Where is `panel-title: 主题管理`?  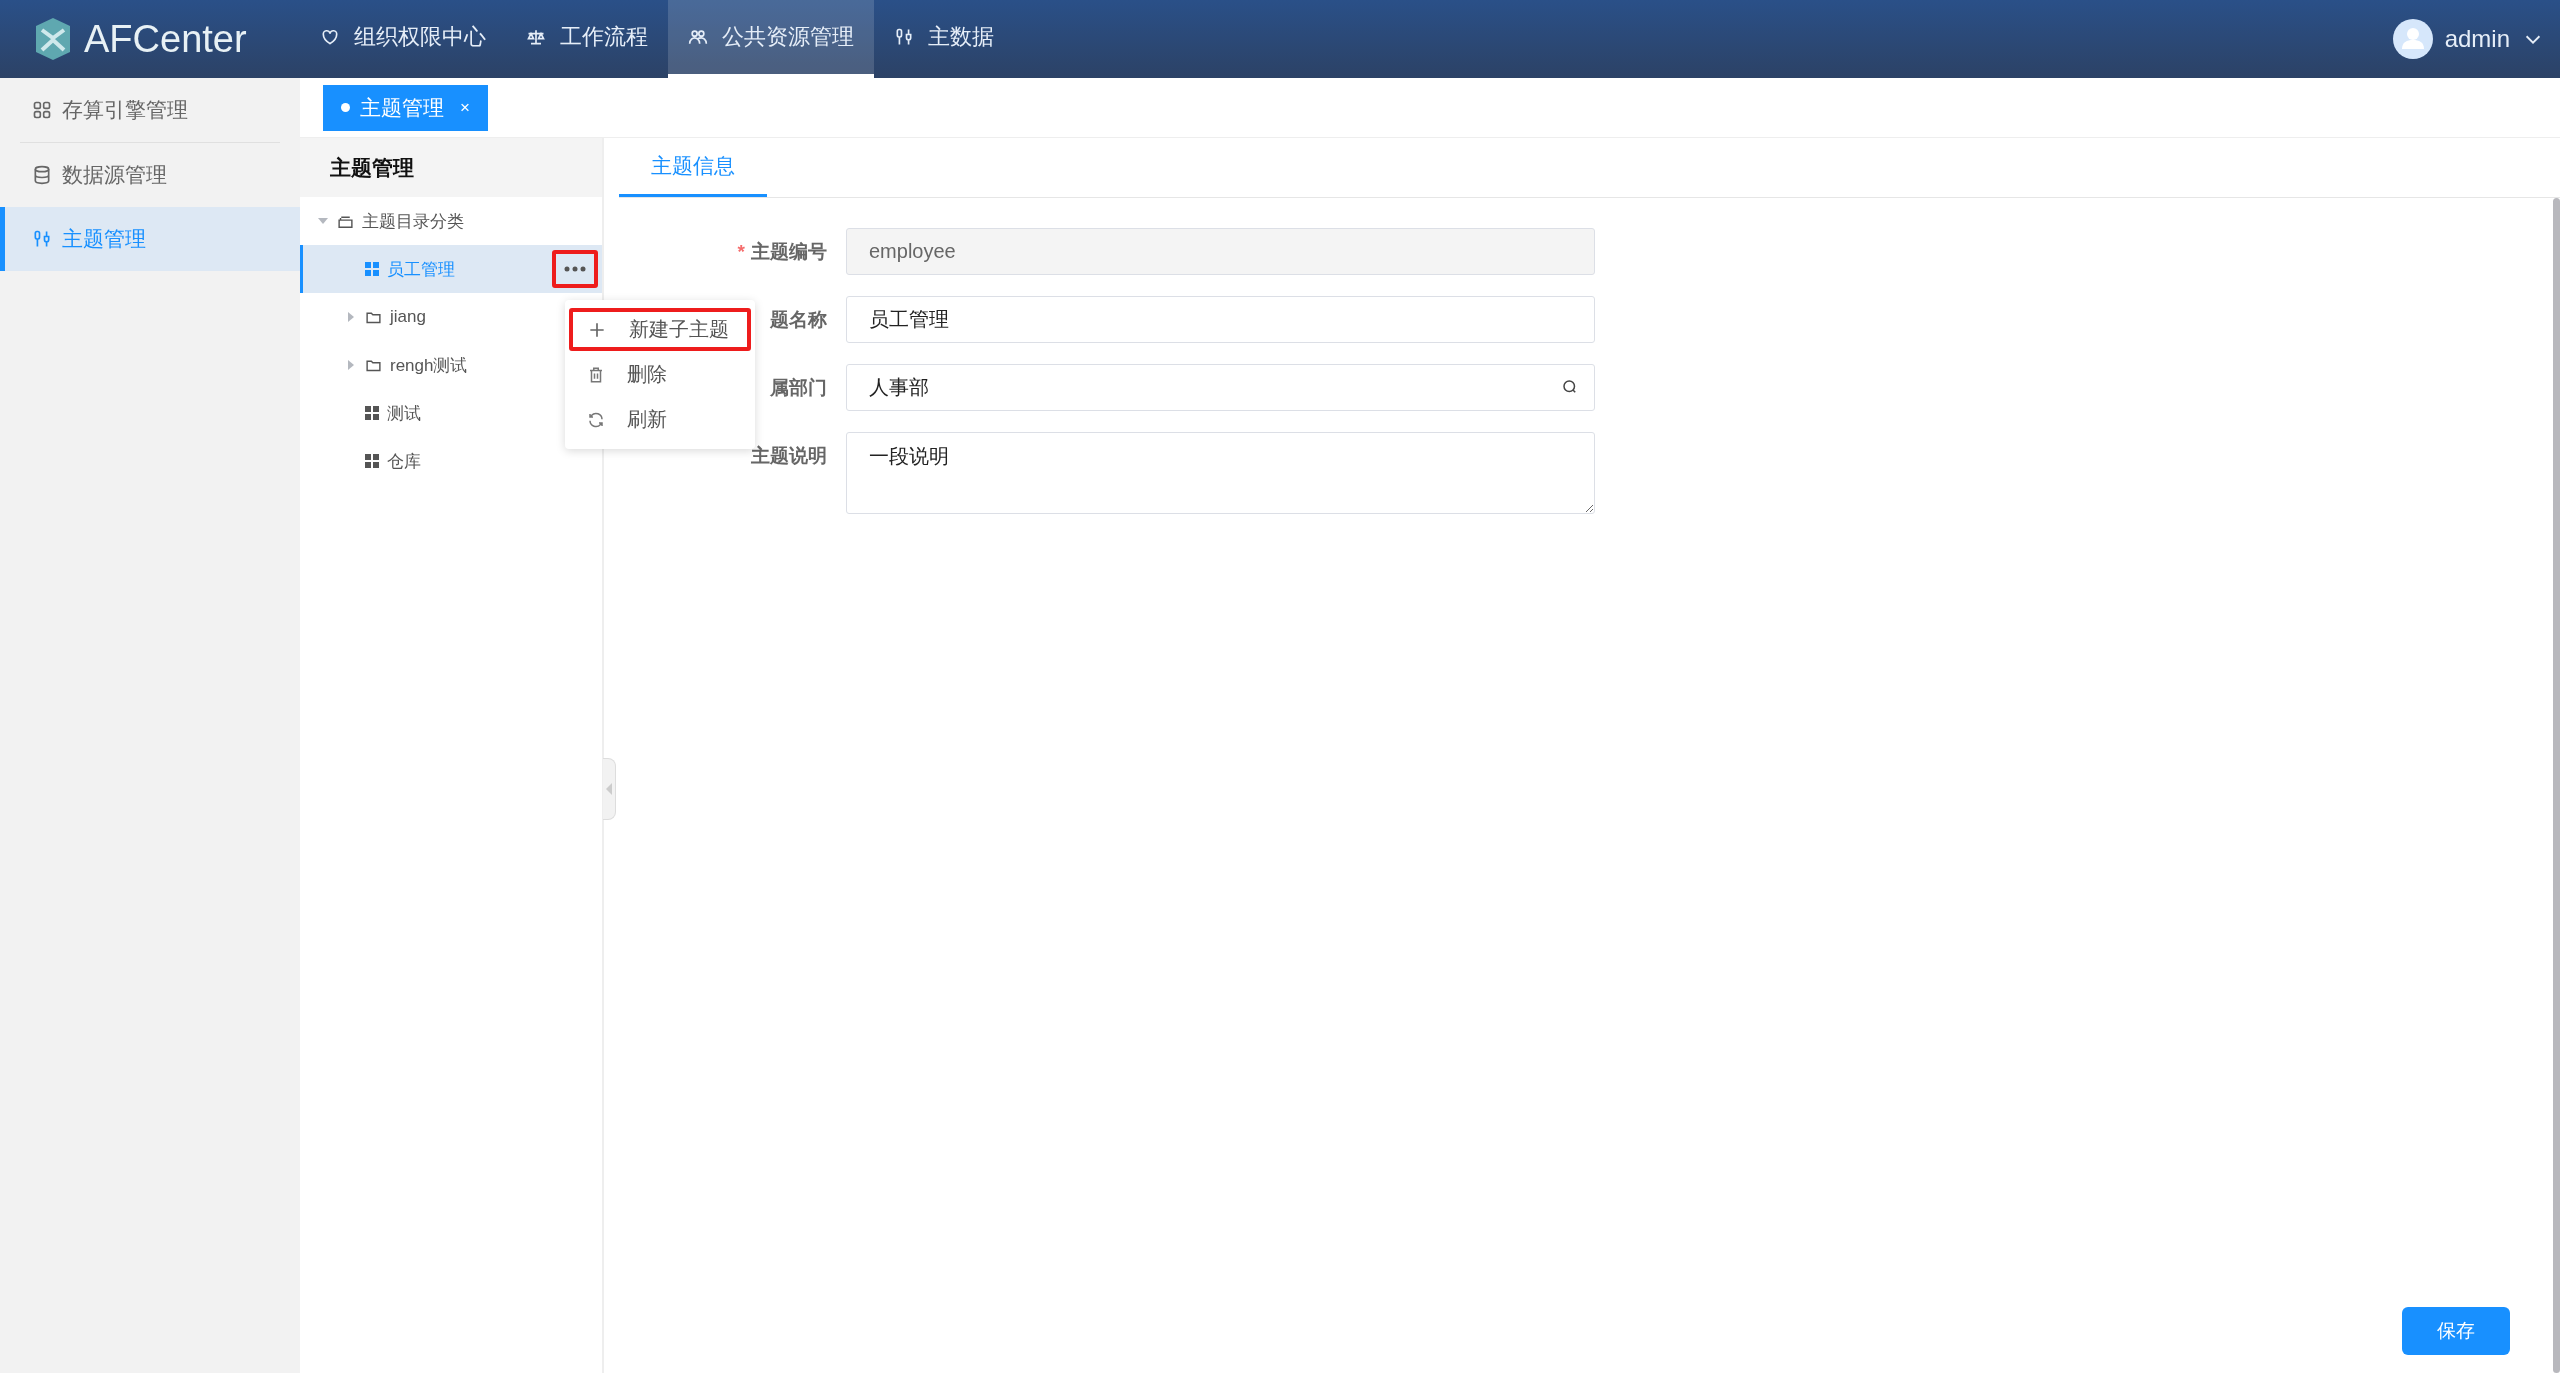
panel-title: 主题管理 is located at coordinates (451, 167).